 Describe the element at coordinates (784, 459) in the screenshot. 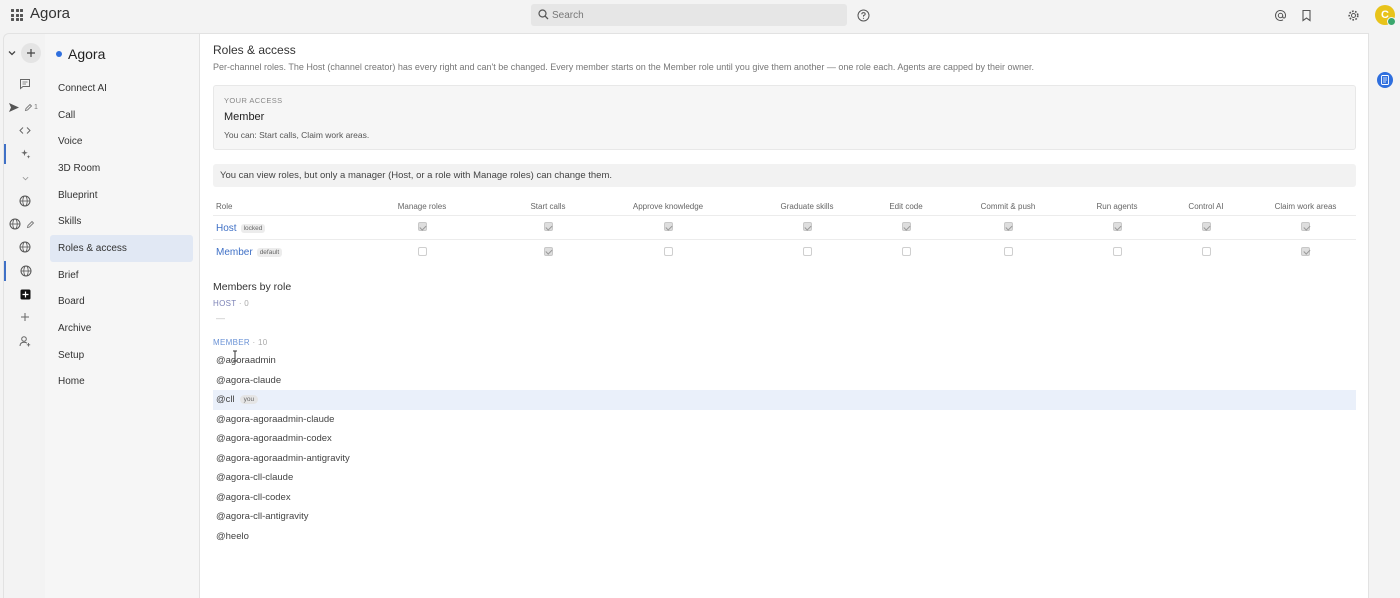

I see `member-item: @agora-agoraadmin-antigravity` at that location.